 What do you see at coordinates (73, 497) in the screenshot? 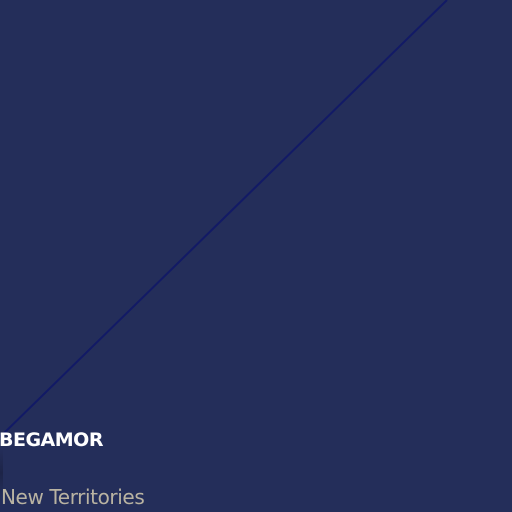
I see `place-region-label: New Territories` at bounding box center [73, 497].